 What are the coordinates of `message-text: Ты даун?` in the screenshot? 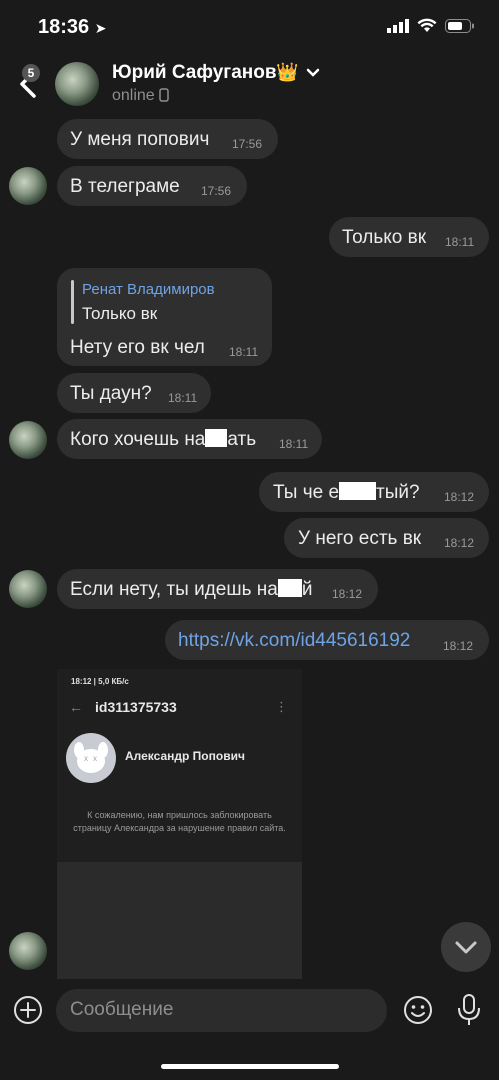 It's located at (111, 393).